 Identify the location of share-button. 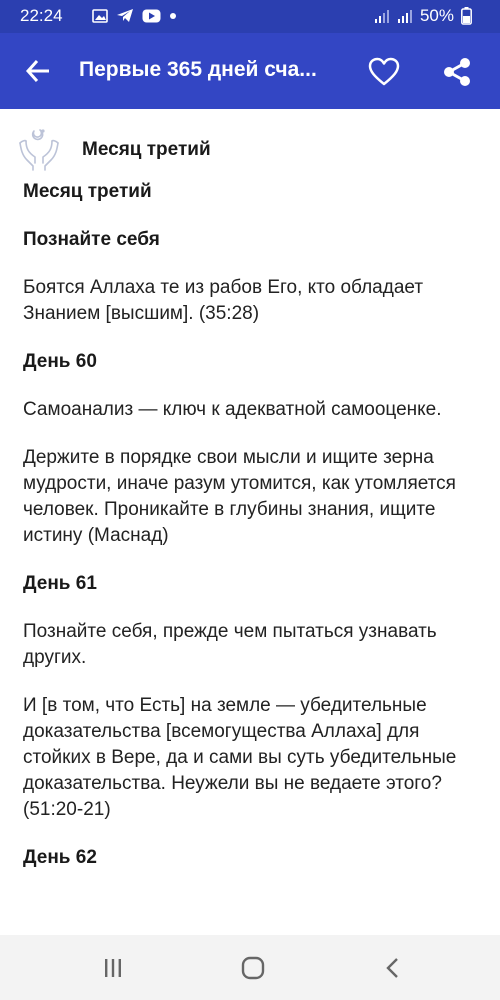
(457, 72).